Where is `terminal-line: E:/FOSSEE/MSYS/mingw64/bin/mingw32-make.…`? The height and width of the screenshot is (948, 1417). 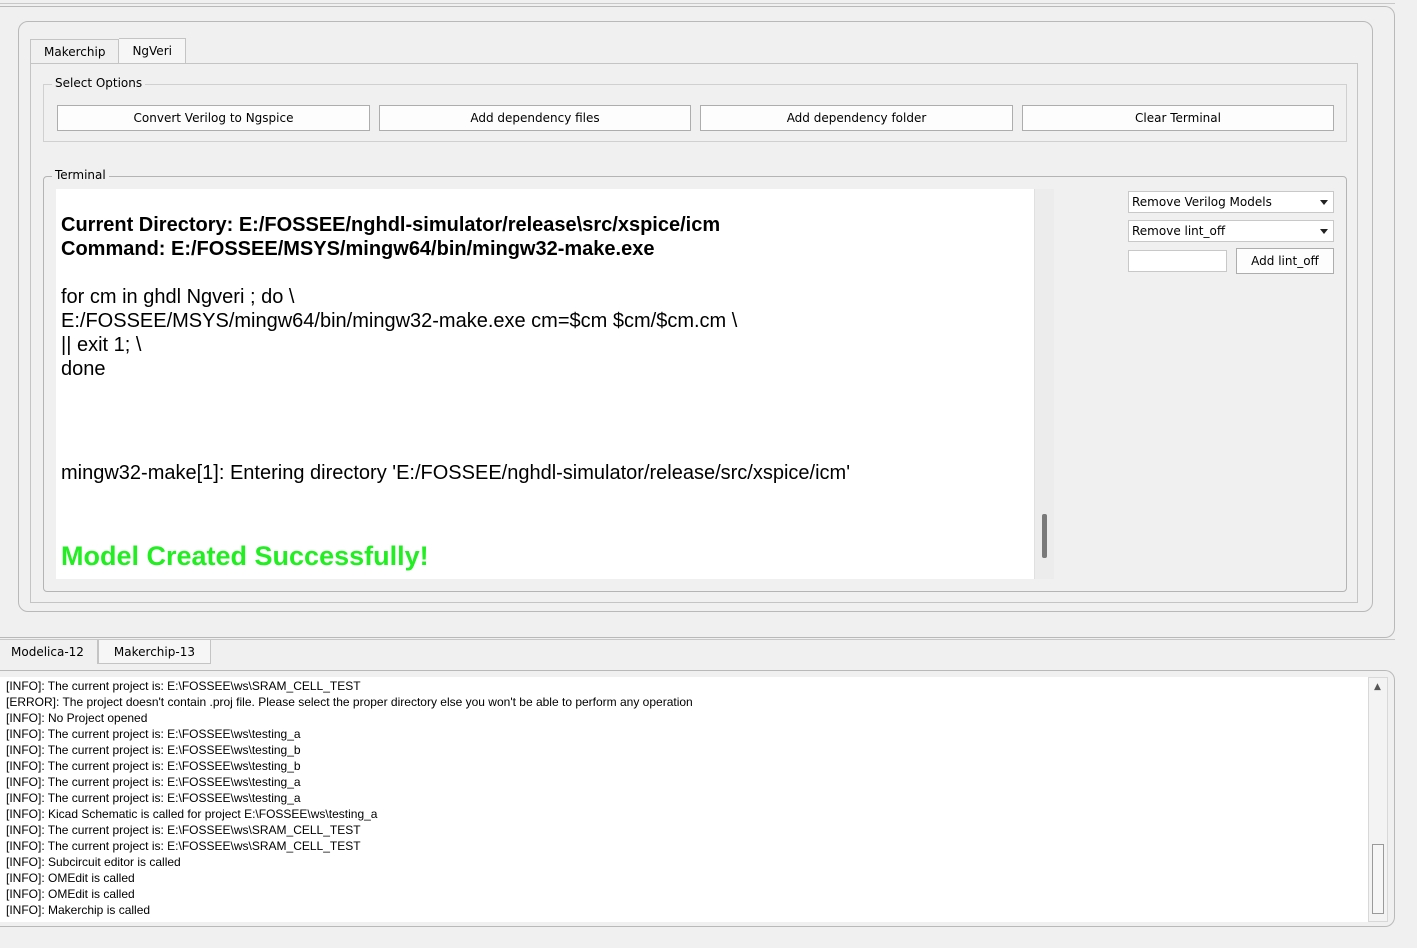
terminal-line: E:/FOSSEE/MSYS/mingw64/bin/mingw32-make.… is located at coordinates (399, 321).